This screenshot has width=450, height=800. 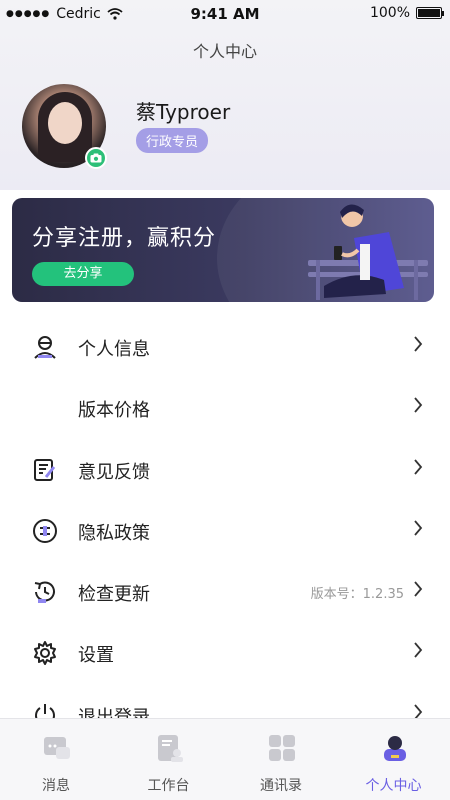 I want to click on tab-label: 通讯录, so click(x=281, y=786).